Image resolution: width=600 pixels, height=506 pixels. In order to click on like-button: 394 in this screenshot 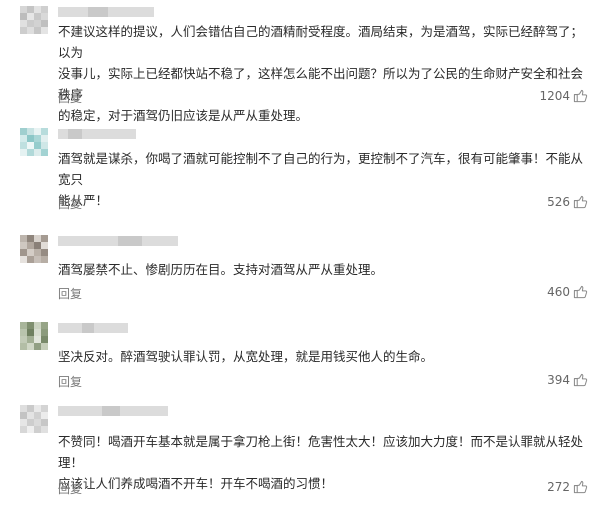, I will do `click(567, 379)`.